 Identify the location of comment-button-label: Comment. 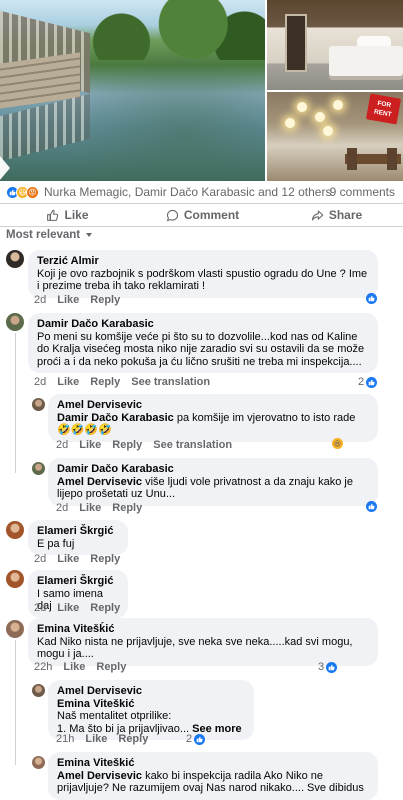
(211, 215).